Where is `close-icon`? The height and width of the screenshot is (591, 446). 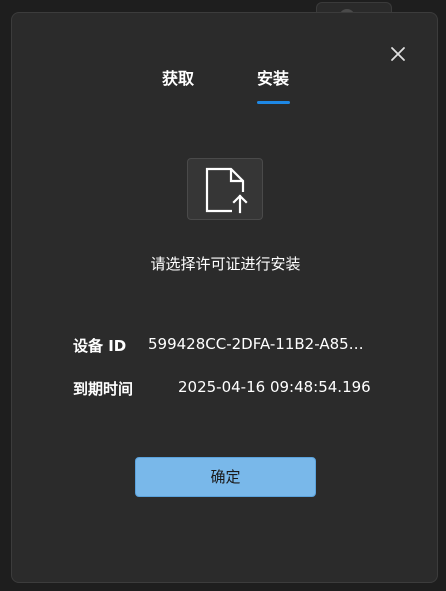
close-icon is located at coordinates (398, 54).